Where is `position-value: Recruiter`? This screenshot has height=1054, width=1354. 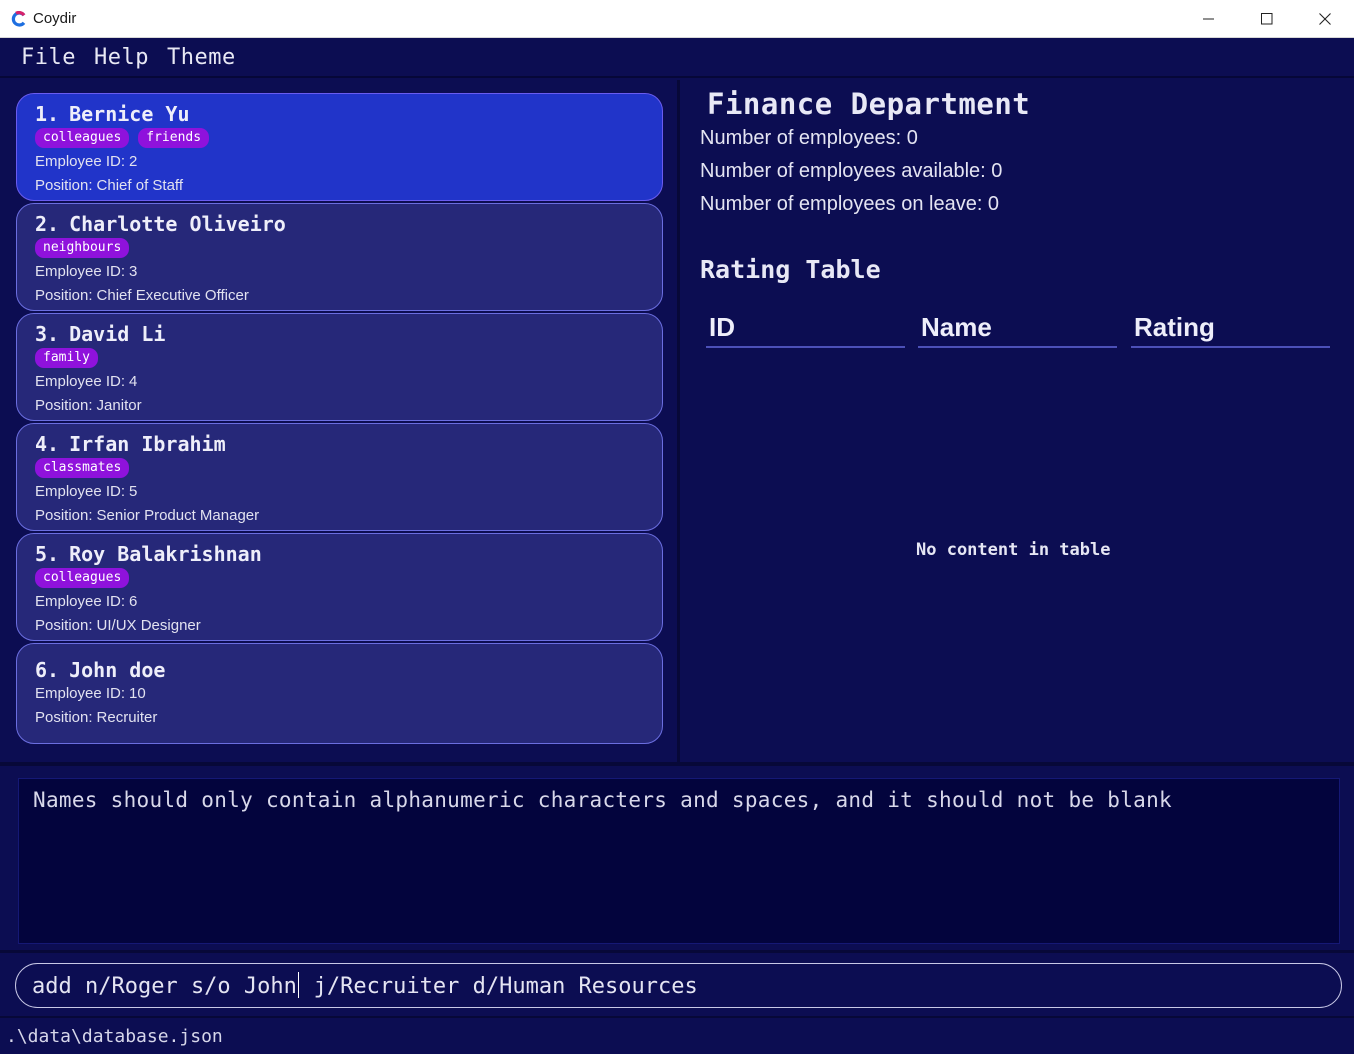
position-value: Recruiter is located at coordinates (127, 717).